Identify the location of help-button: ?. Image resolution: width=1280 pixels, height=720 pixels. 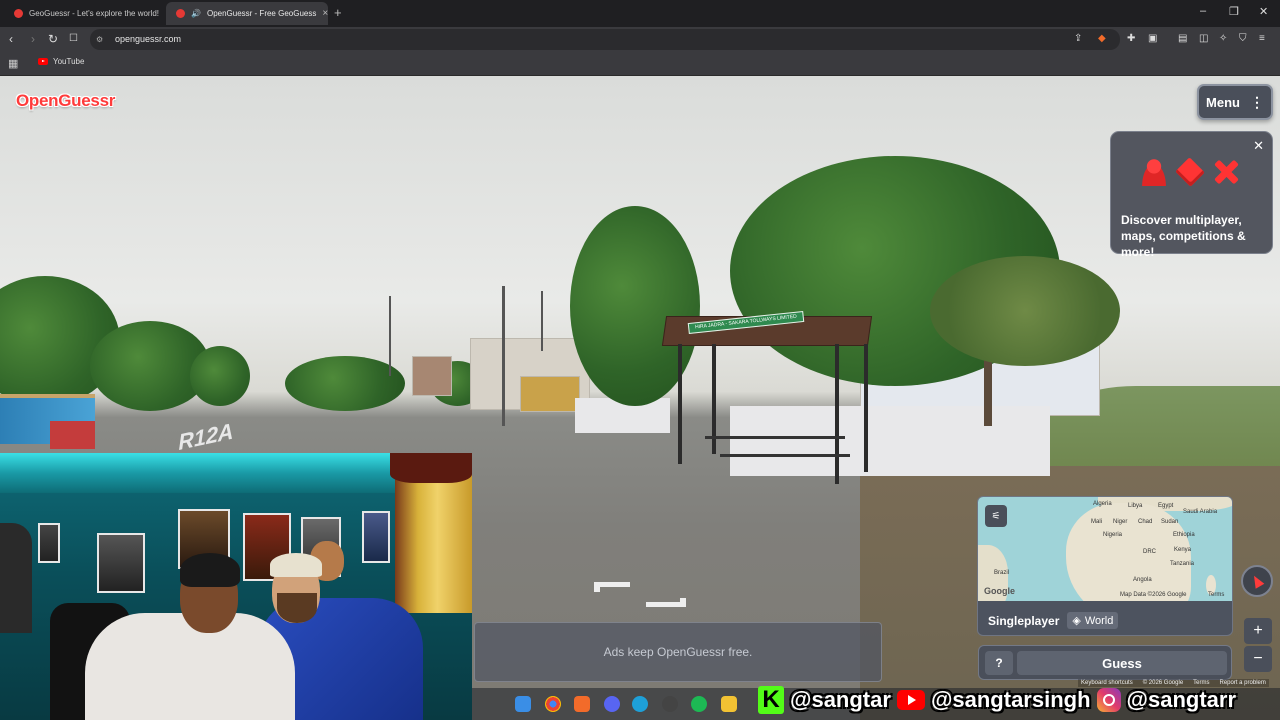
(999, 663).